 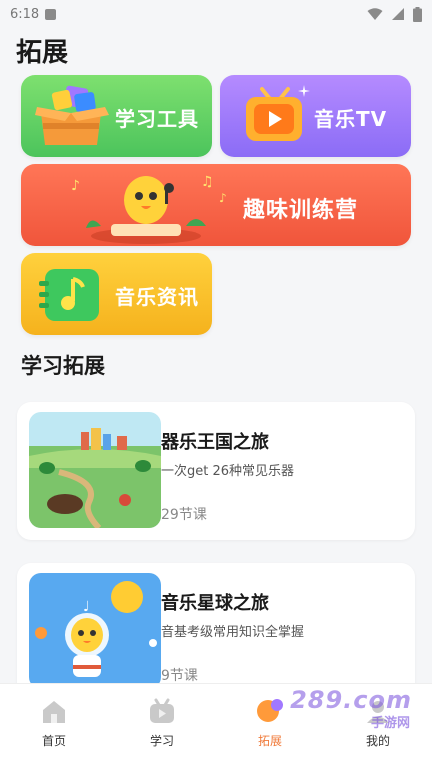 I want to click on nav-label: 拓展, so click(x=269, y=741).